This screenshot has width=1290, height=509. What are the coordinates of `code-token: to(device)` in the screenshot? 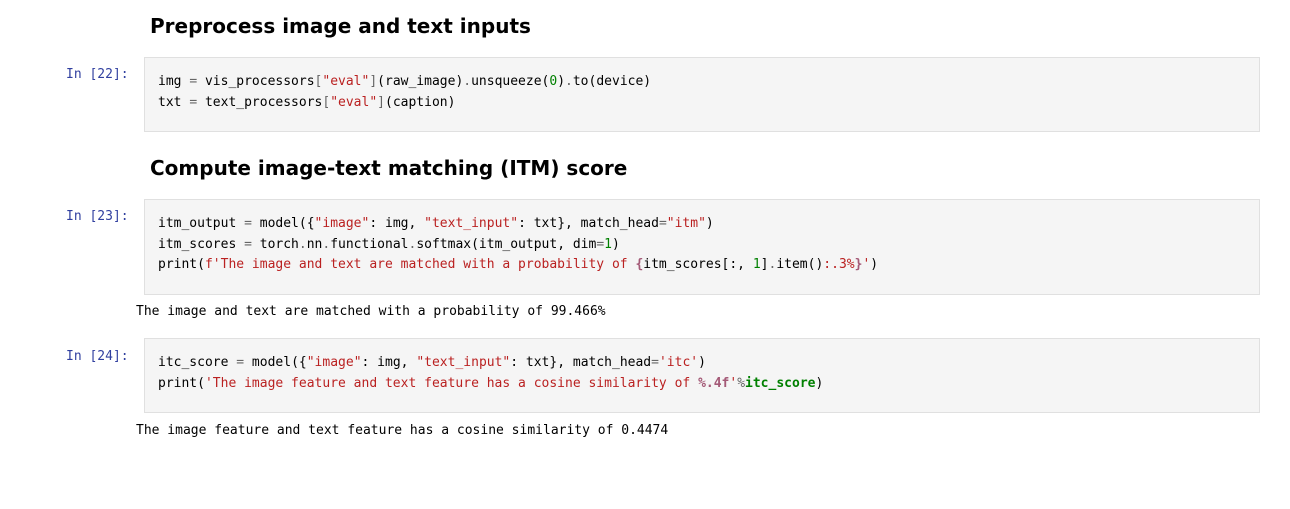 It's located at (612, 81).